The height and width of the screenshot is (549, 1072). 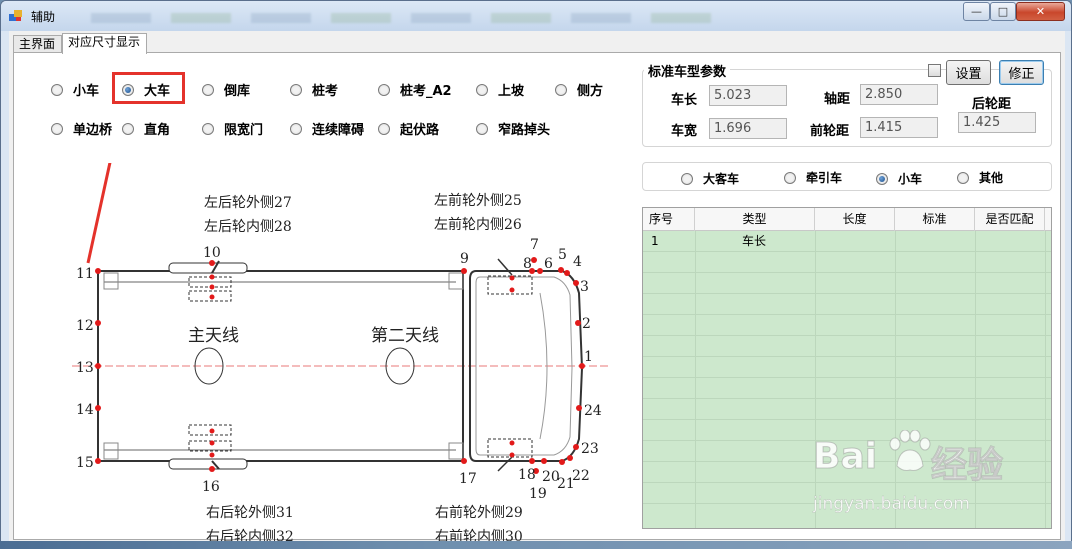 What do you see at coordinates (710, 178) in the screenshot?
I see `vehicle-radio-bus: 大客车` at bounding box center [710, 178].